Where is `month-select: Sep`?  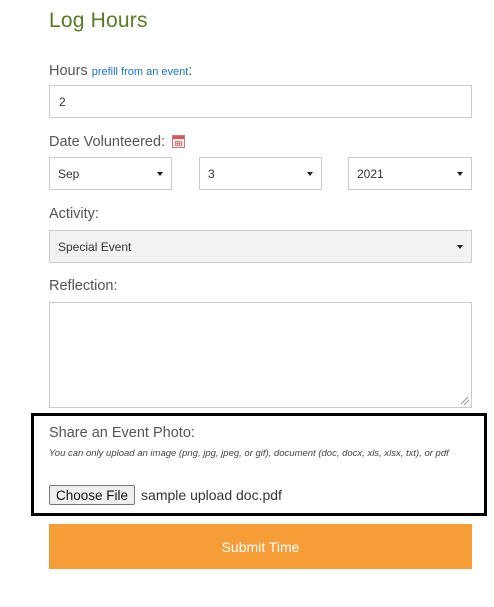 month-select: Sep is located at coordinates (110, 173).